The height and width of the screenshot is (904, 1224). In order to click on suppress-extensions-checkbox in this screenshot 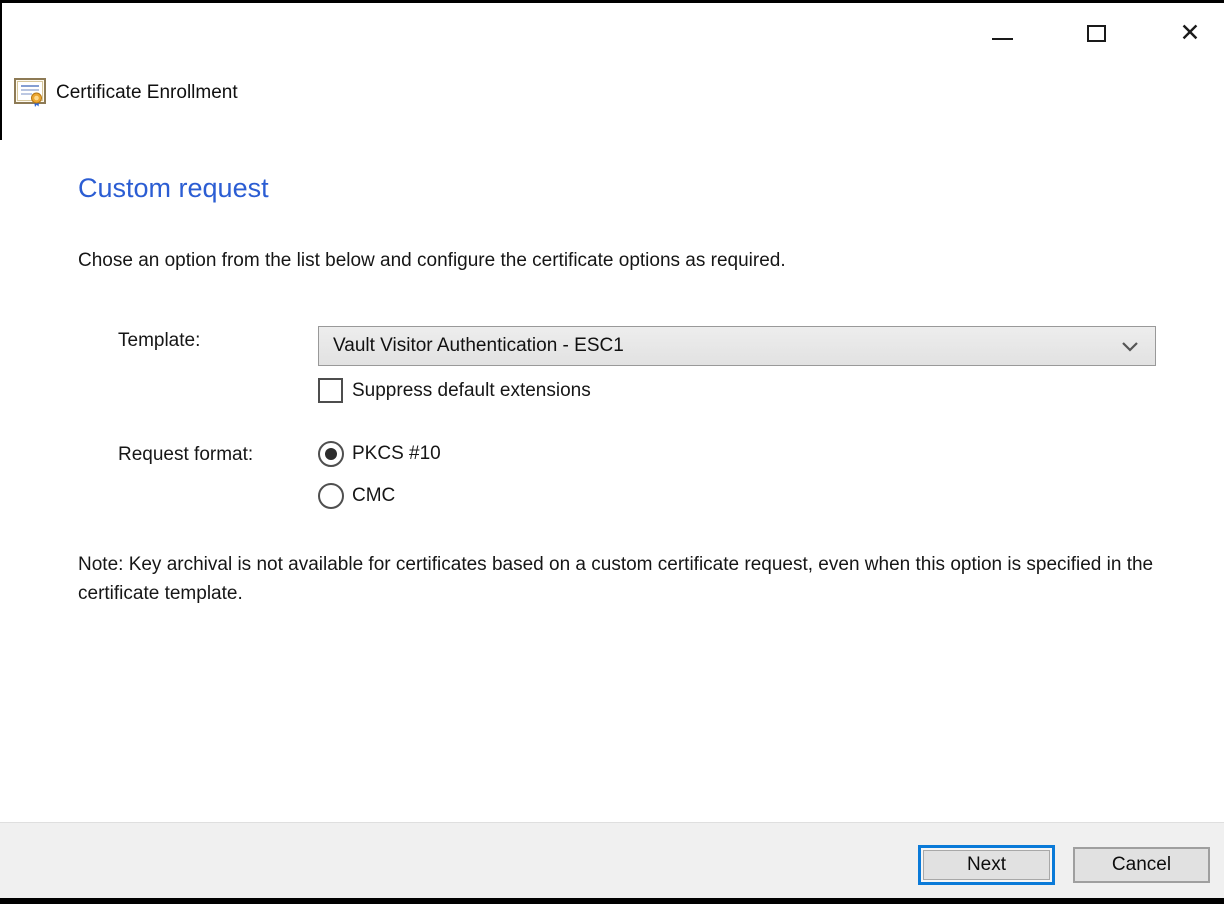, I will do `click(330, 390)`.